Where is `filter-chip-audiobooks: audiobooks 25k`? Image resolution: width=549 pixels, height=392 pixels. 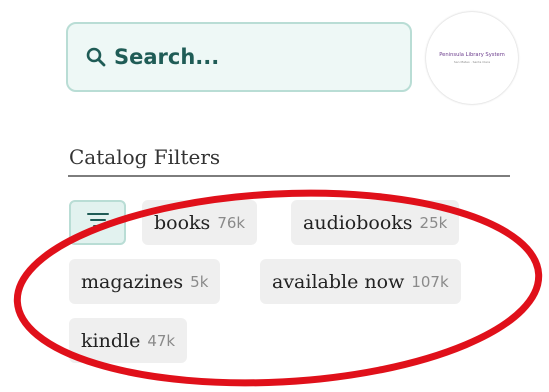
filter-chip-audiobooks: audiobooks 25k is located at coordinates (375, 222).